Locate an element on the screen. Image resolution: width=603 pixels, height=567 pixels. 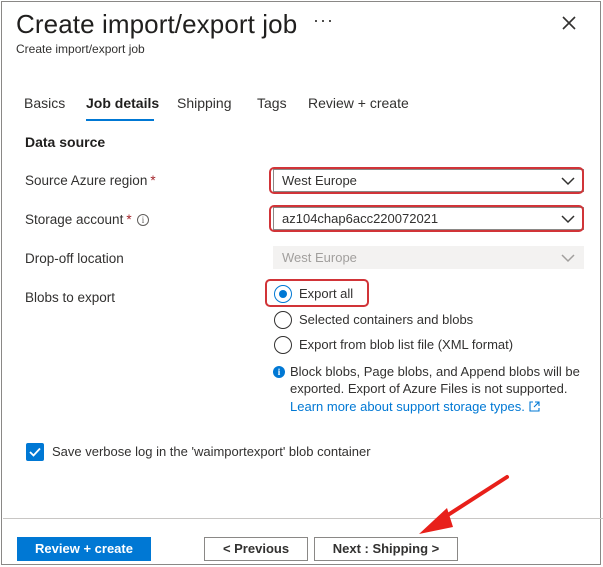
tab-shipping: Shipping is located at coordinates (204, 103).